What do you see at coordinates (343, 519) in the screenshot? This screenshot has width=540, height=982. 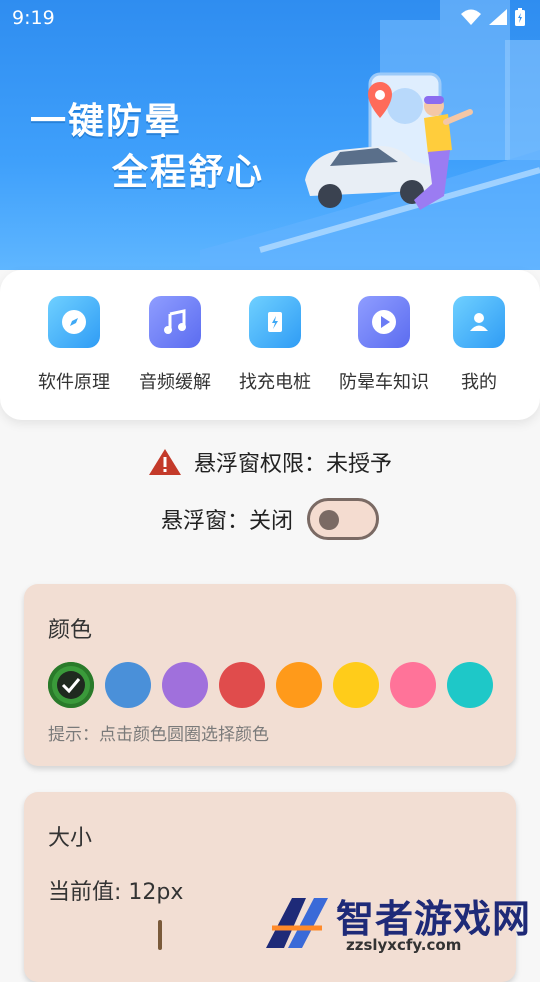 I see `floating-window-toggle` at bounding box center [343, 519].